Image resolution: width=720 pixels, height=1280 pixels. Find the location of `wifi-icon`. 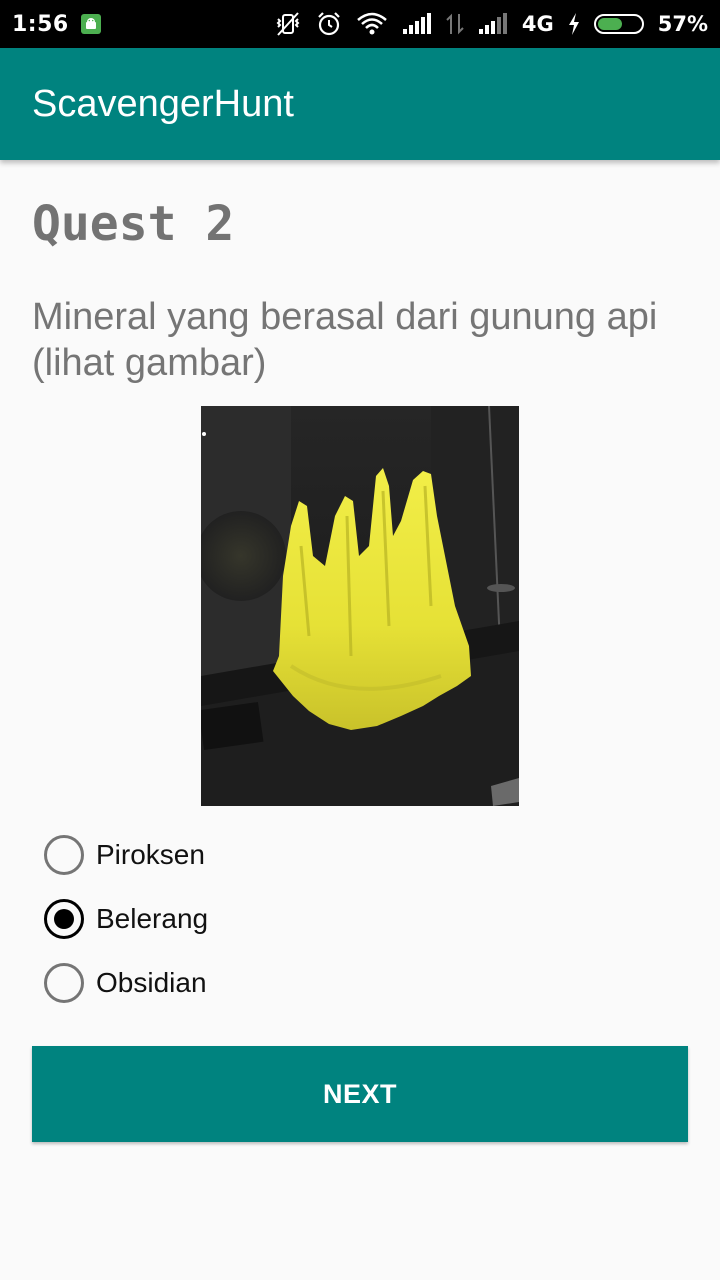

wifi-icon is located at coordinates (372, 24).